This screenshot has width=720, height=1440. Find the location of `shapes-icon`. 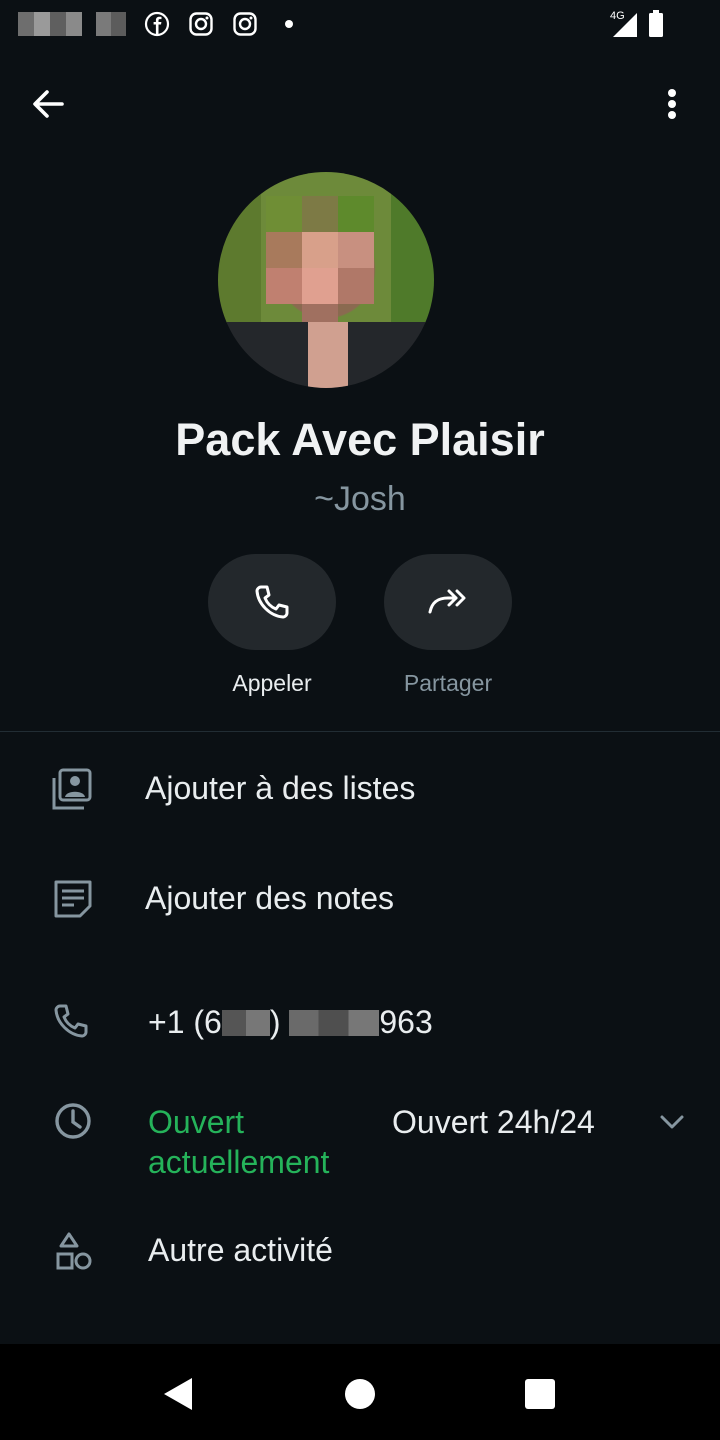

shapes-icon is located at coordinates (74, 1251).